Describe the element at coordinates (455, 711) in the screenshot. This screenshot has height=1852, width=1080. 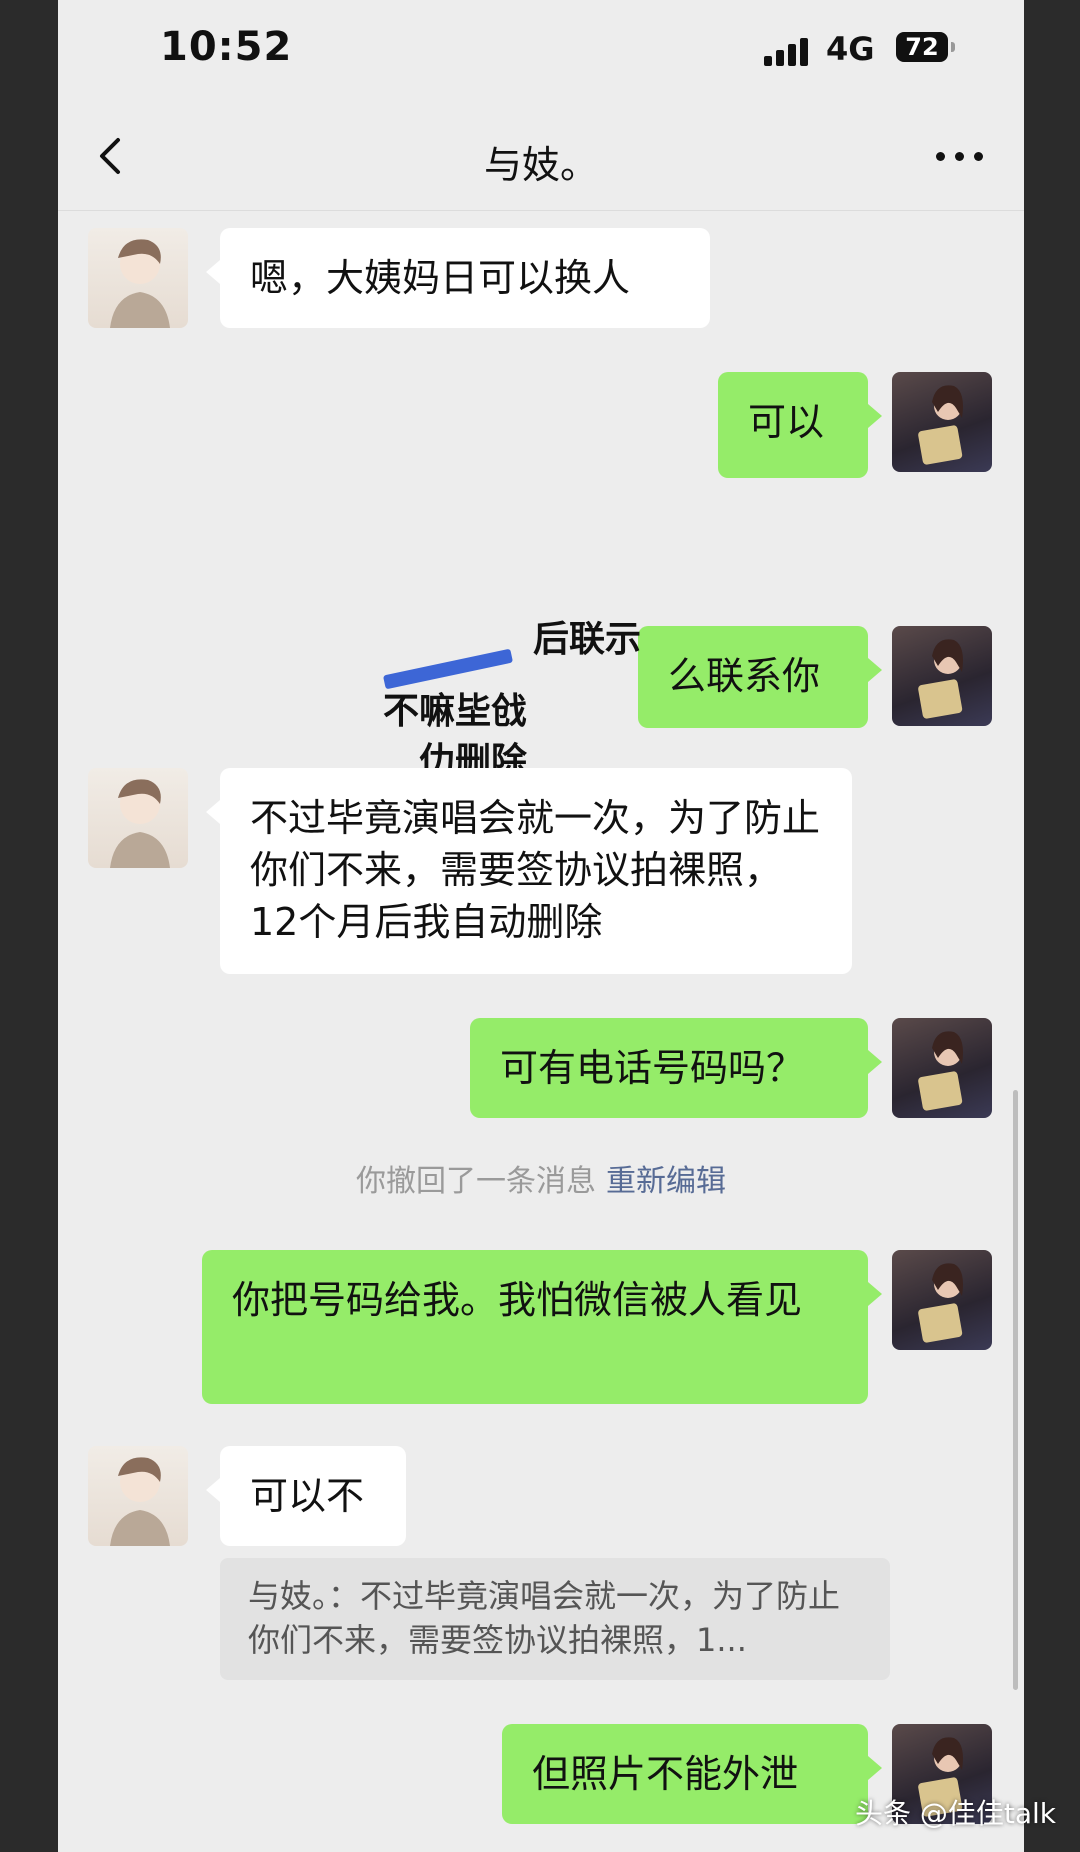
I see `overlay-text-2: 不嘛坒戗` at that location.